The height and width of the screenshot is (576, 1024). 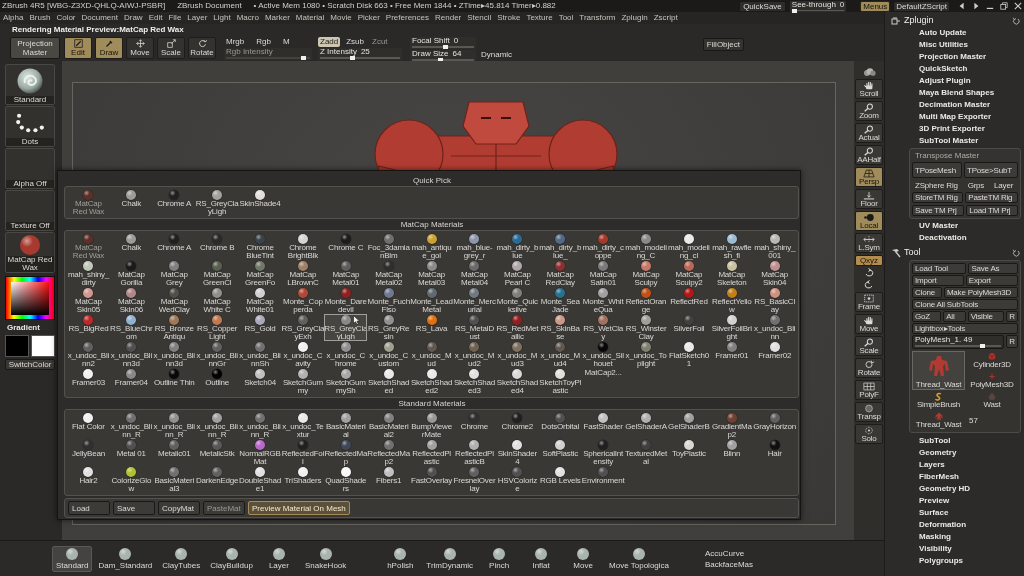 What do you see at coordinates (217, 425) in the screenshot?
I see `material-swatch-button: x_undoc_Blinn_R` at bounding box center [217, 425].